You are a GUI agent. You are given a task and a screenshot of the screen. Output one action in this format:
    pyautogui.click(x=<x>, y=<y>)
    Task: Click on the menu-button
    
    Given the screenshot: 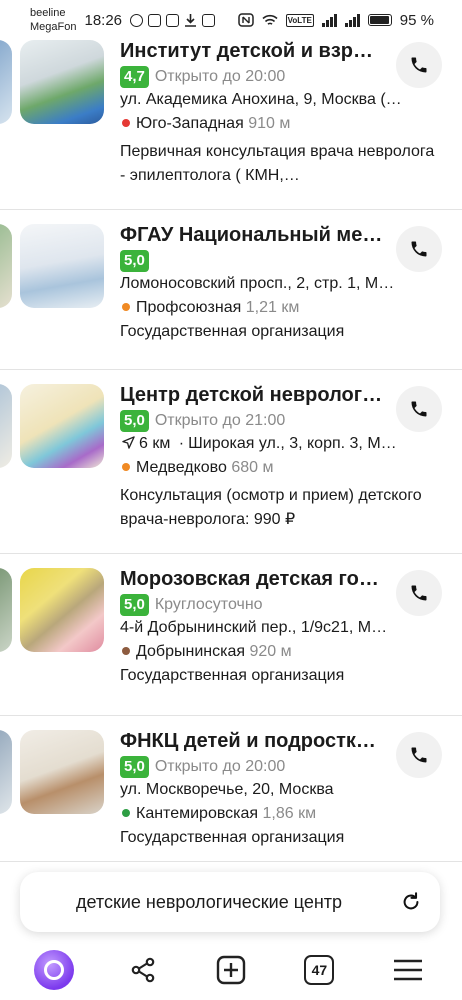 What is the action you would take?
    pyautogui.click(x=408, y=970)
    